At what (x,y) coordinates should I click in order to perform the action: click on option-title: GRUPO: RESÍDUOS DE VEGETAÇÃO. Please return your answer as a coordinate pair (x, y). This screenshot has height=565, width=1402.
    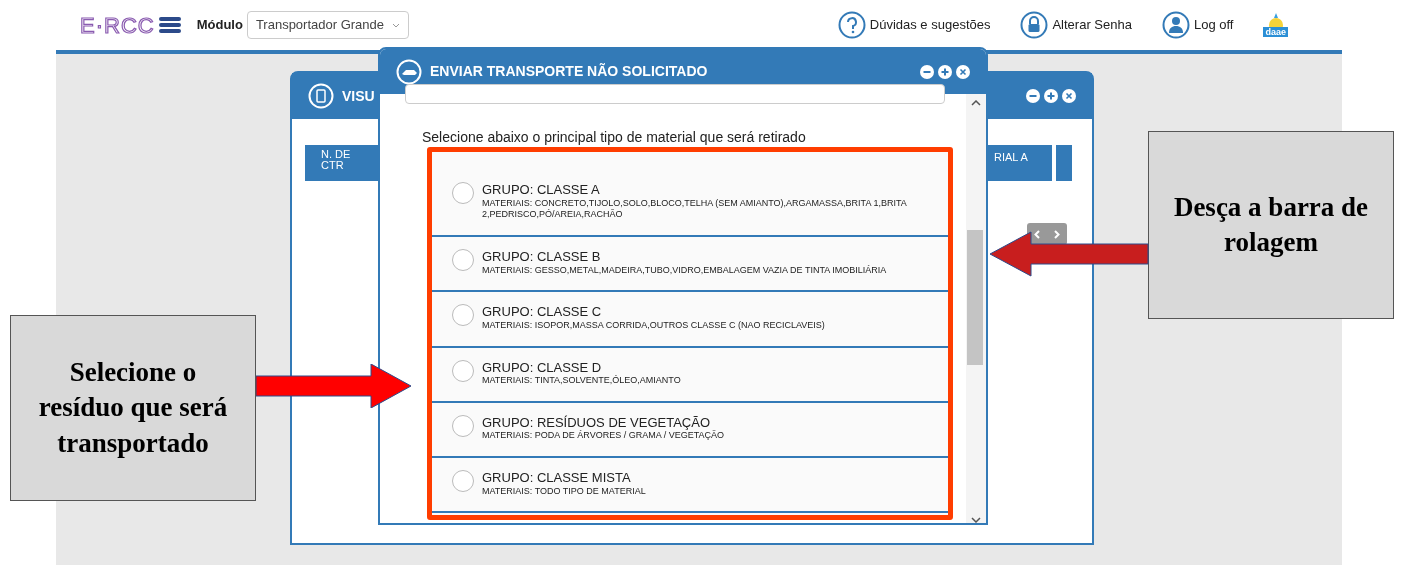
    Looking at the image, I should click on (596, 422).